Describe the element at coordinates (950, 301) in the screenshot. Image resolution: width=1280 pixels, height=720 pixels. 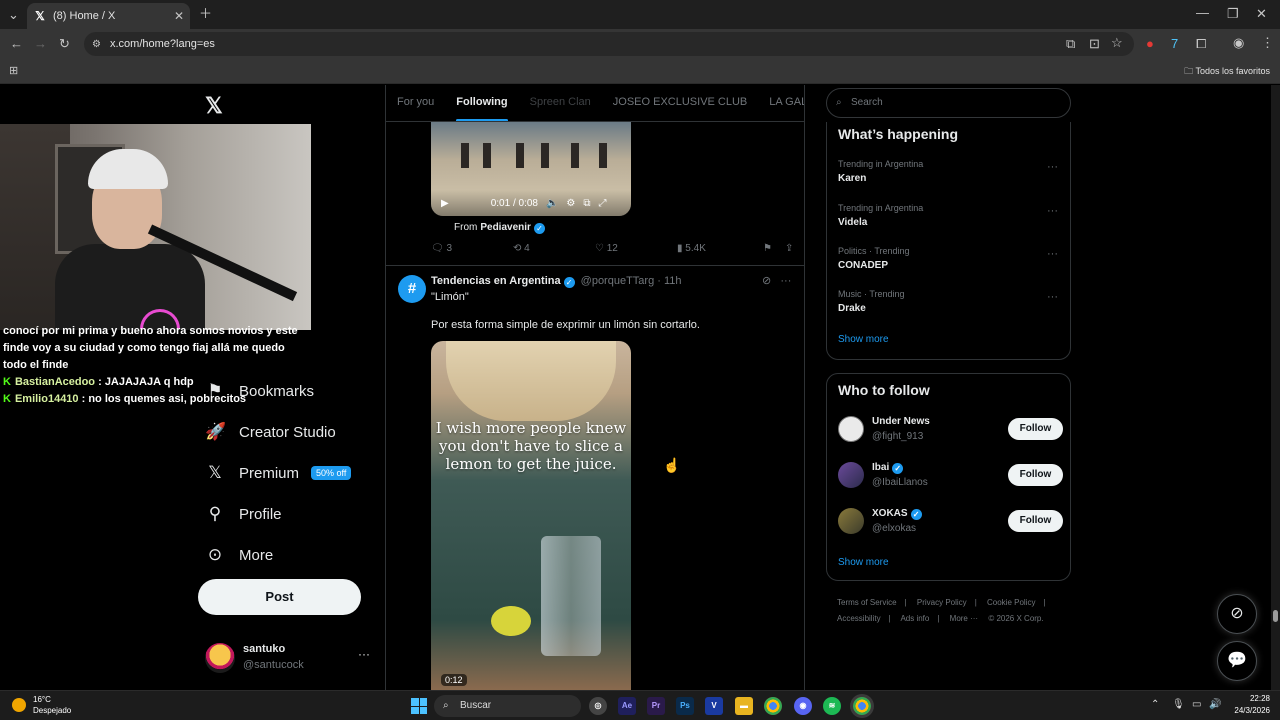
I see `trend-item: Music · Trending Drake ···` at that location.